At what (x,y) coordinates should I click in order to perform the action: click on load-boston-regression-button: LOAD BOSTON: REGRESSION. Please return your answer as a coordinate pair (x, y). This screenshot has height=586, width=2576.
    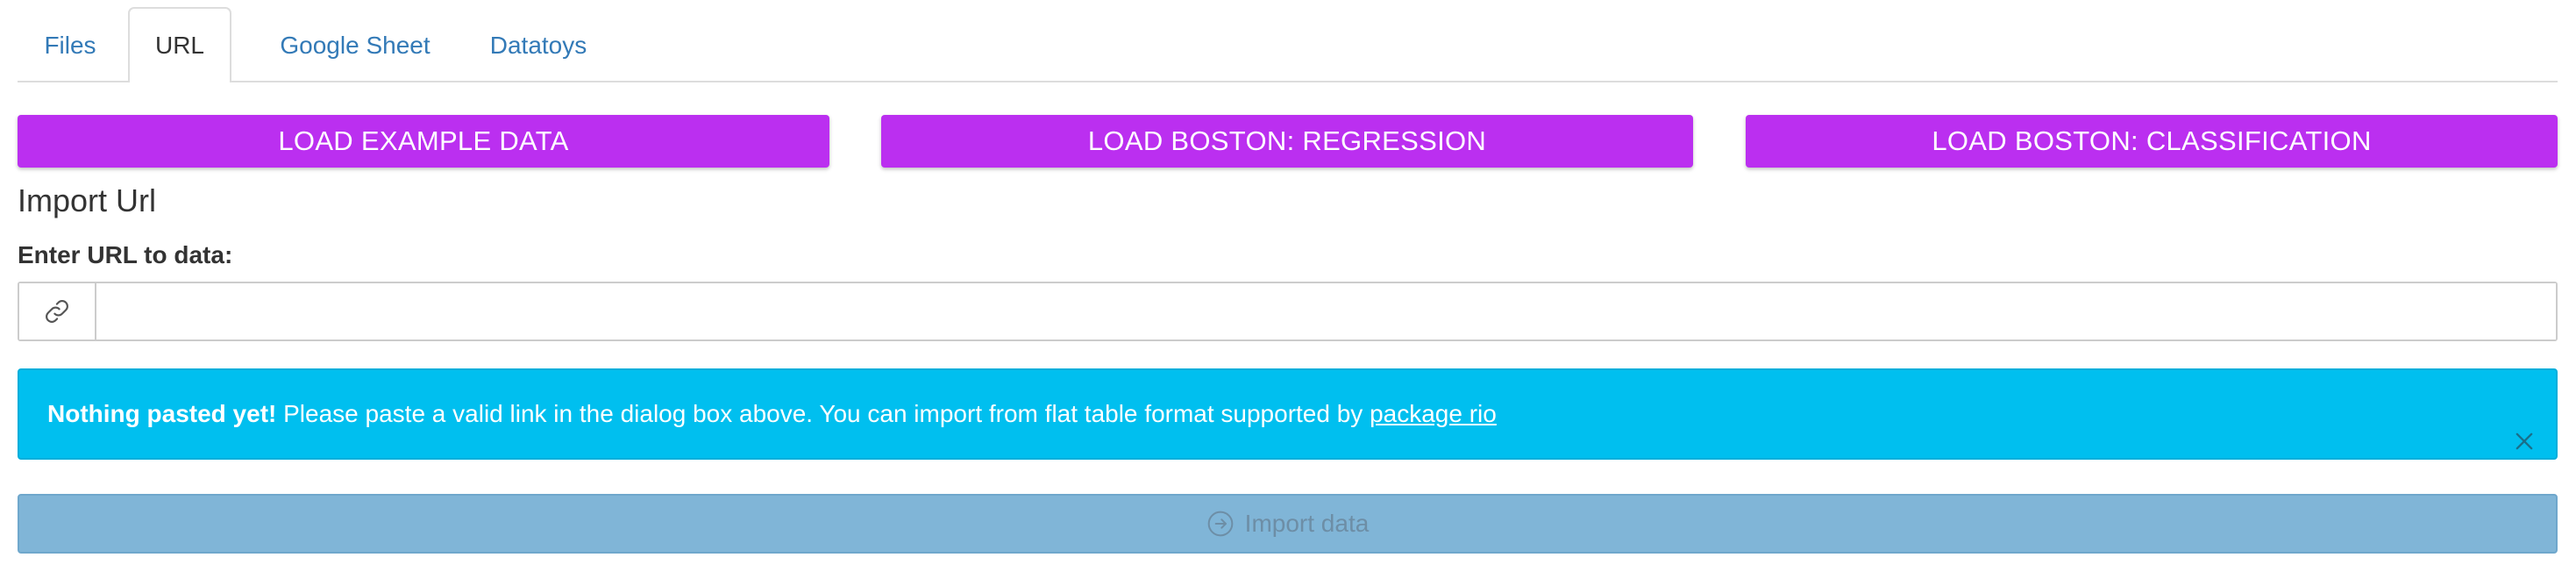
    Looking at the image, I should click on (1287, 141).